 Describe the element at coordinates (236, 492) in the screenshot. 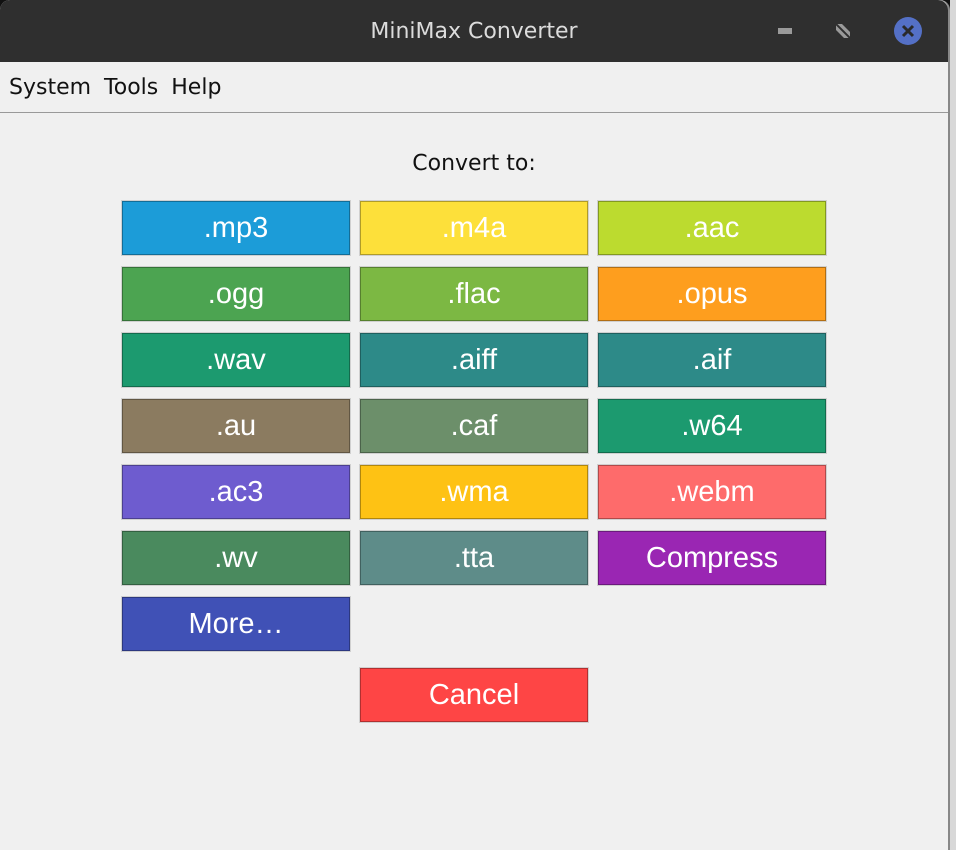

I see `format-button: .ac3` at that location.